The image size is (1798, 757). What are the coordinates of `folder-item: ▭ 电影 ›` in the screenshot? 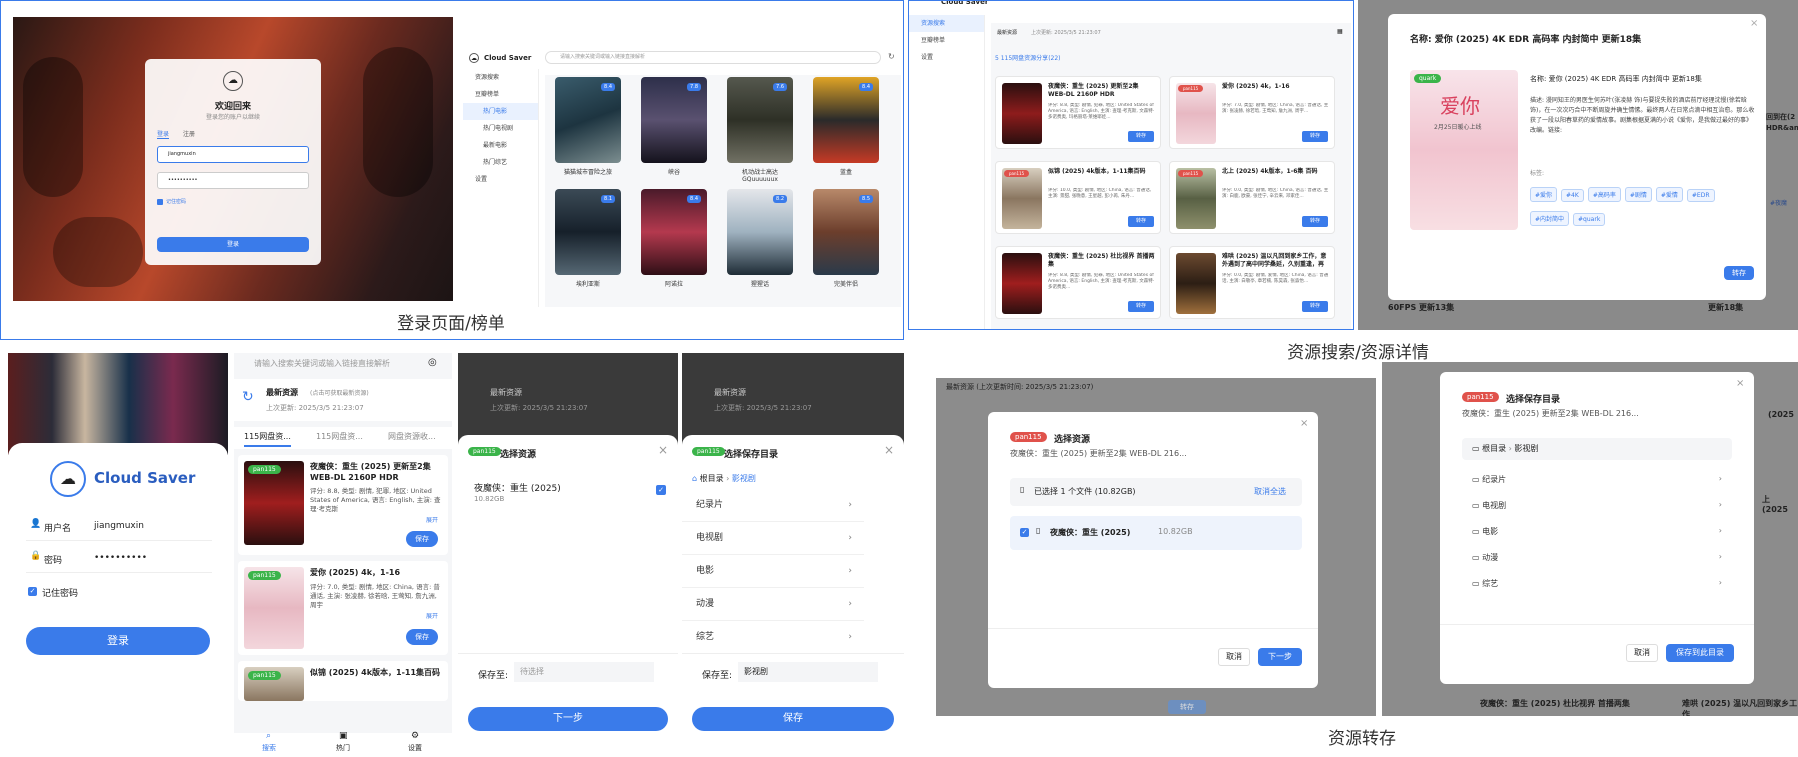 It's located at (1597, 531).